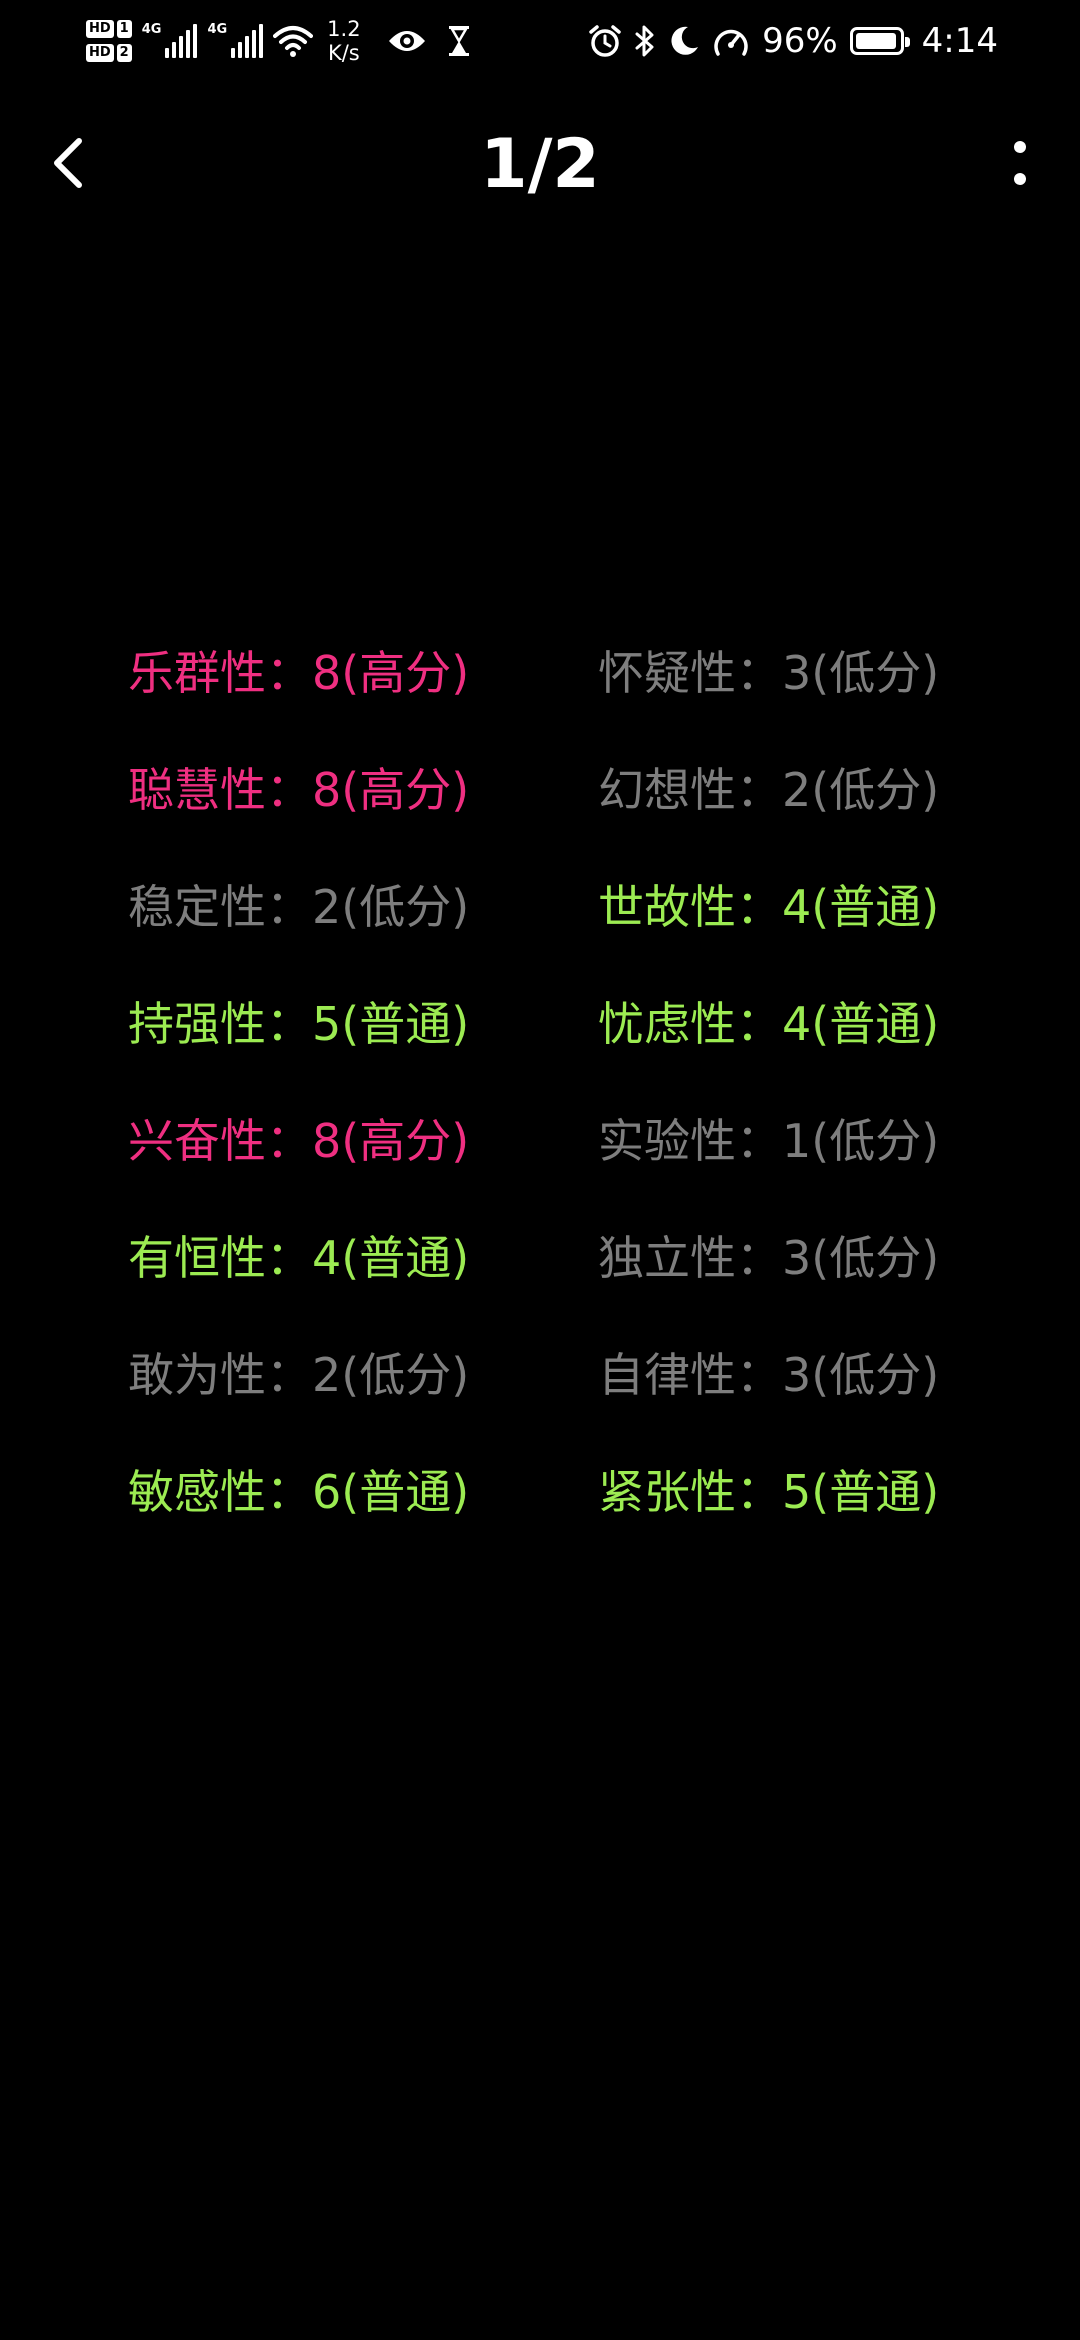  What do you see at coordinates (109, 41) in the screenshot?
I see `hd-indicators: HD 1 HD 2` at bounding box center [109, 41].